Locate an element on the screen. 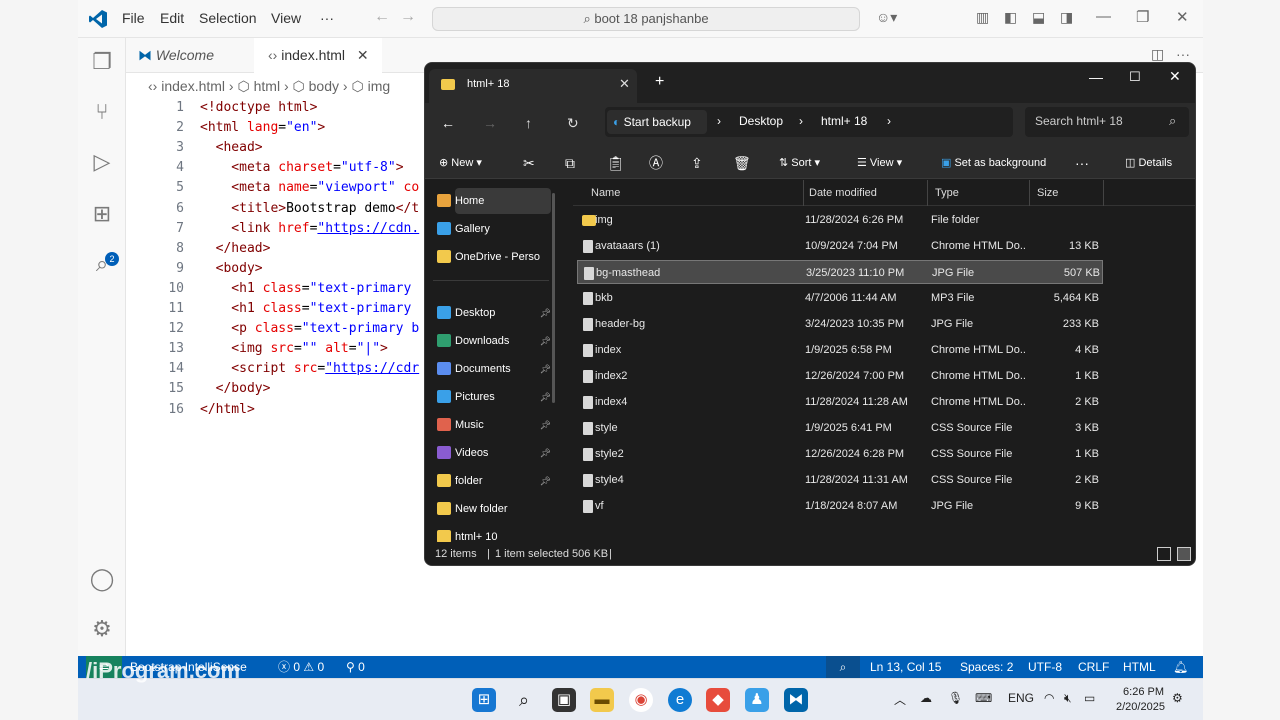  column-type: Type is located at coordinates (947, 193).